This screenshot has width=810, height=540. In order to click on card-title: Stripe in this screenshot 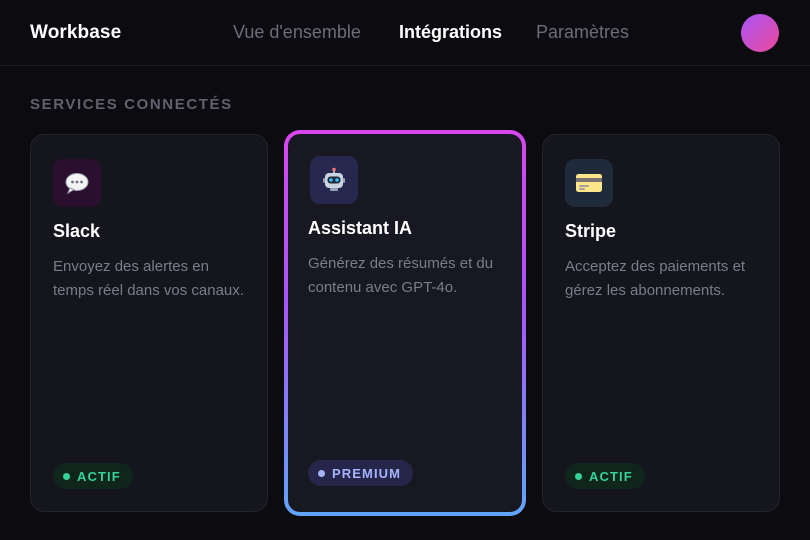, I will do `click(591, 231)`.